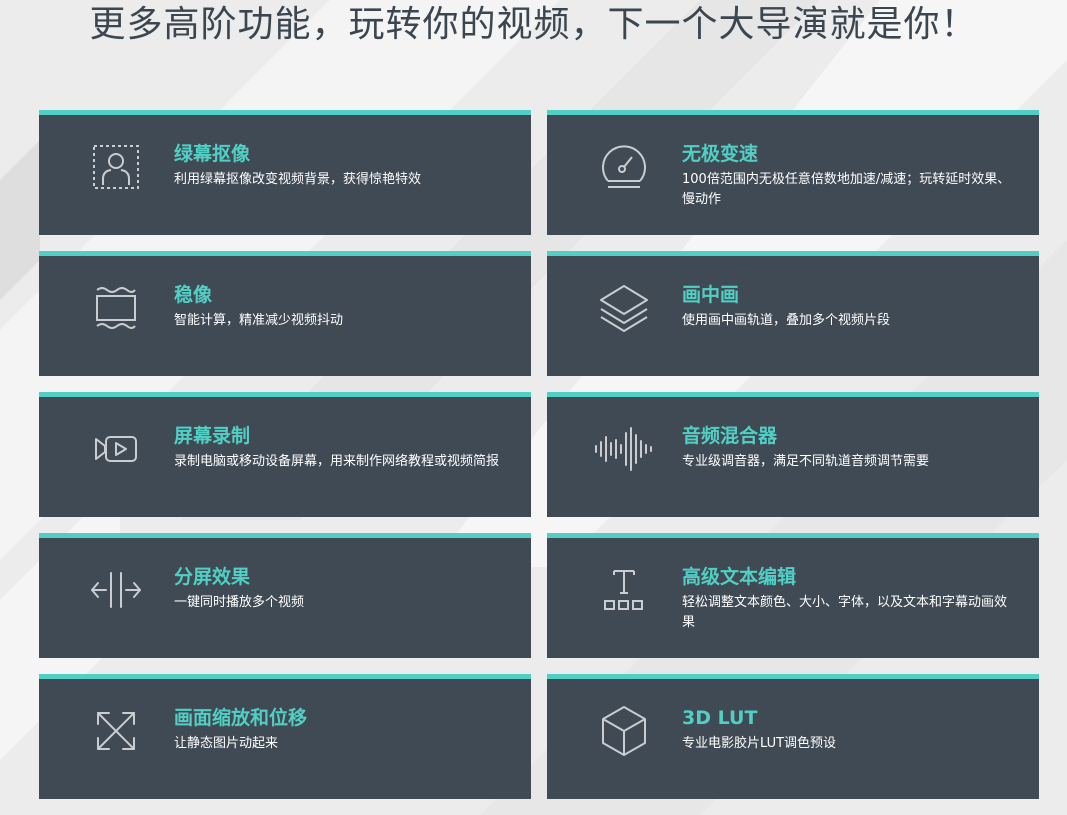 The height and width of the screenshot is (815, 1067). Describe the element at coordinates (624, 167) in the screenshot. I see `speedometer-icon` at that location.